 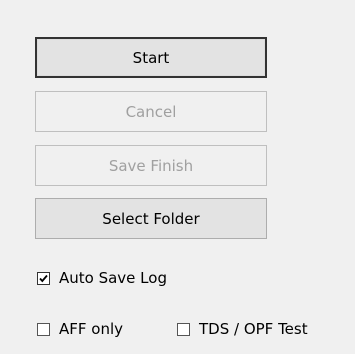 What do you see at coordinates (91, 329) in the screenshot?
I see `aff-only-label: AFF only` at bounding box center [91, 329].